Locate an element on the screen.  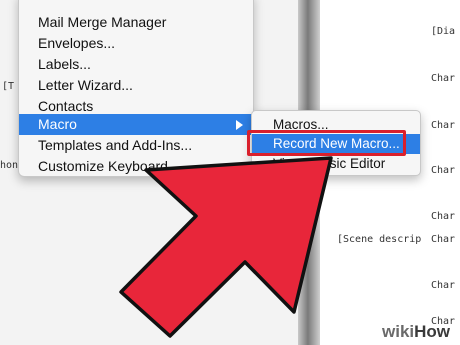
record-macro-highlight-box is located at coordinates (326, 143).